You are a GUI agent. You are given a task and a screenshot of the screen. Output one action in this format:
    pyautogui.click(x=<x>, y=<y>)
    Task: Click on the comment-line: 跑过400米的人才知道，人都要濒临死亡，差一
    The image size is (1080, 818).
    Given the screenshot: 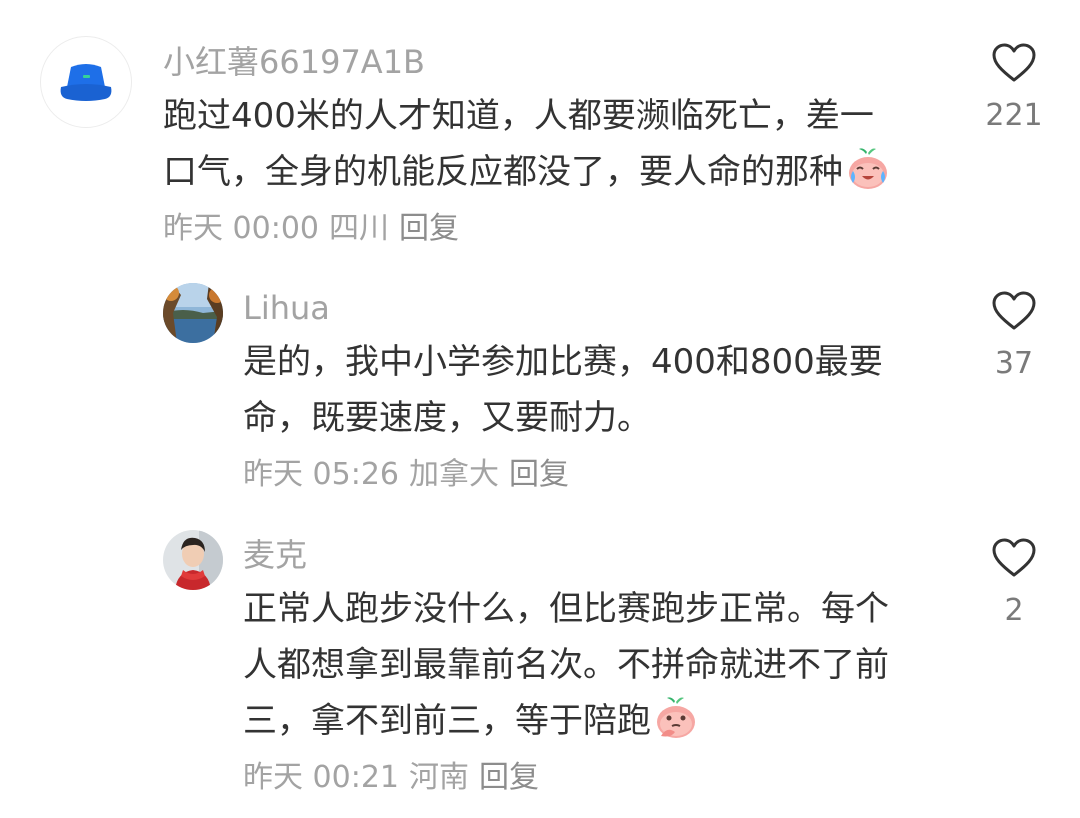 What is the action you would take?
    pyautogui.click(x=518, y=116)
    